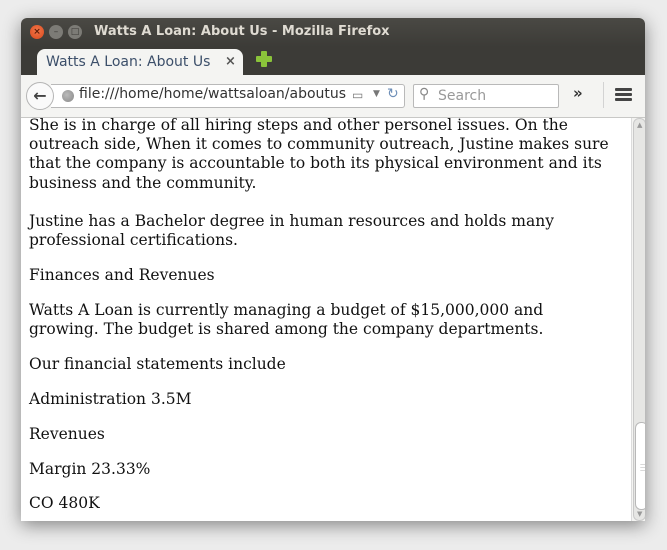 The height and width of the screenshot is (550, 667). What do you see at coordinates (67, 434) in the screenshot?
I see `statement-revenues: Revenues` at bounding box center [67, 434].